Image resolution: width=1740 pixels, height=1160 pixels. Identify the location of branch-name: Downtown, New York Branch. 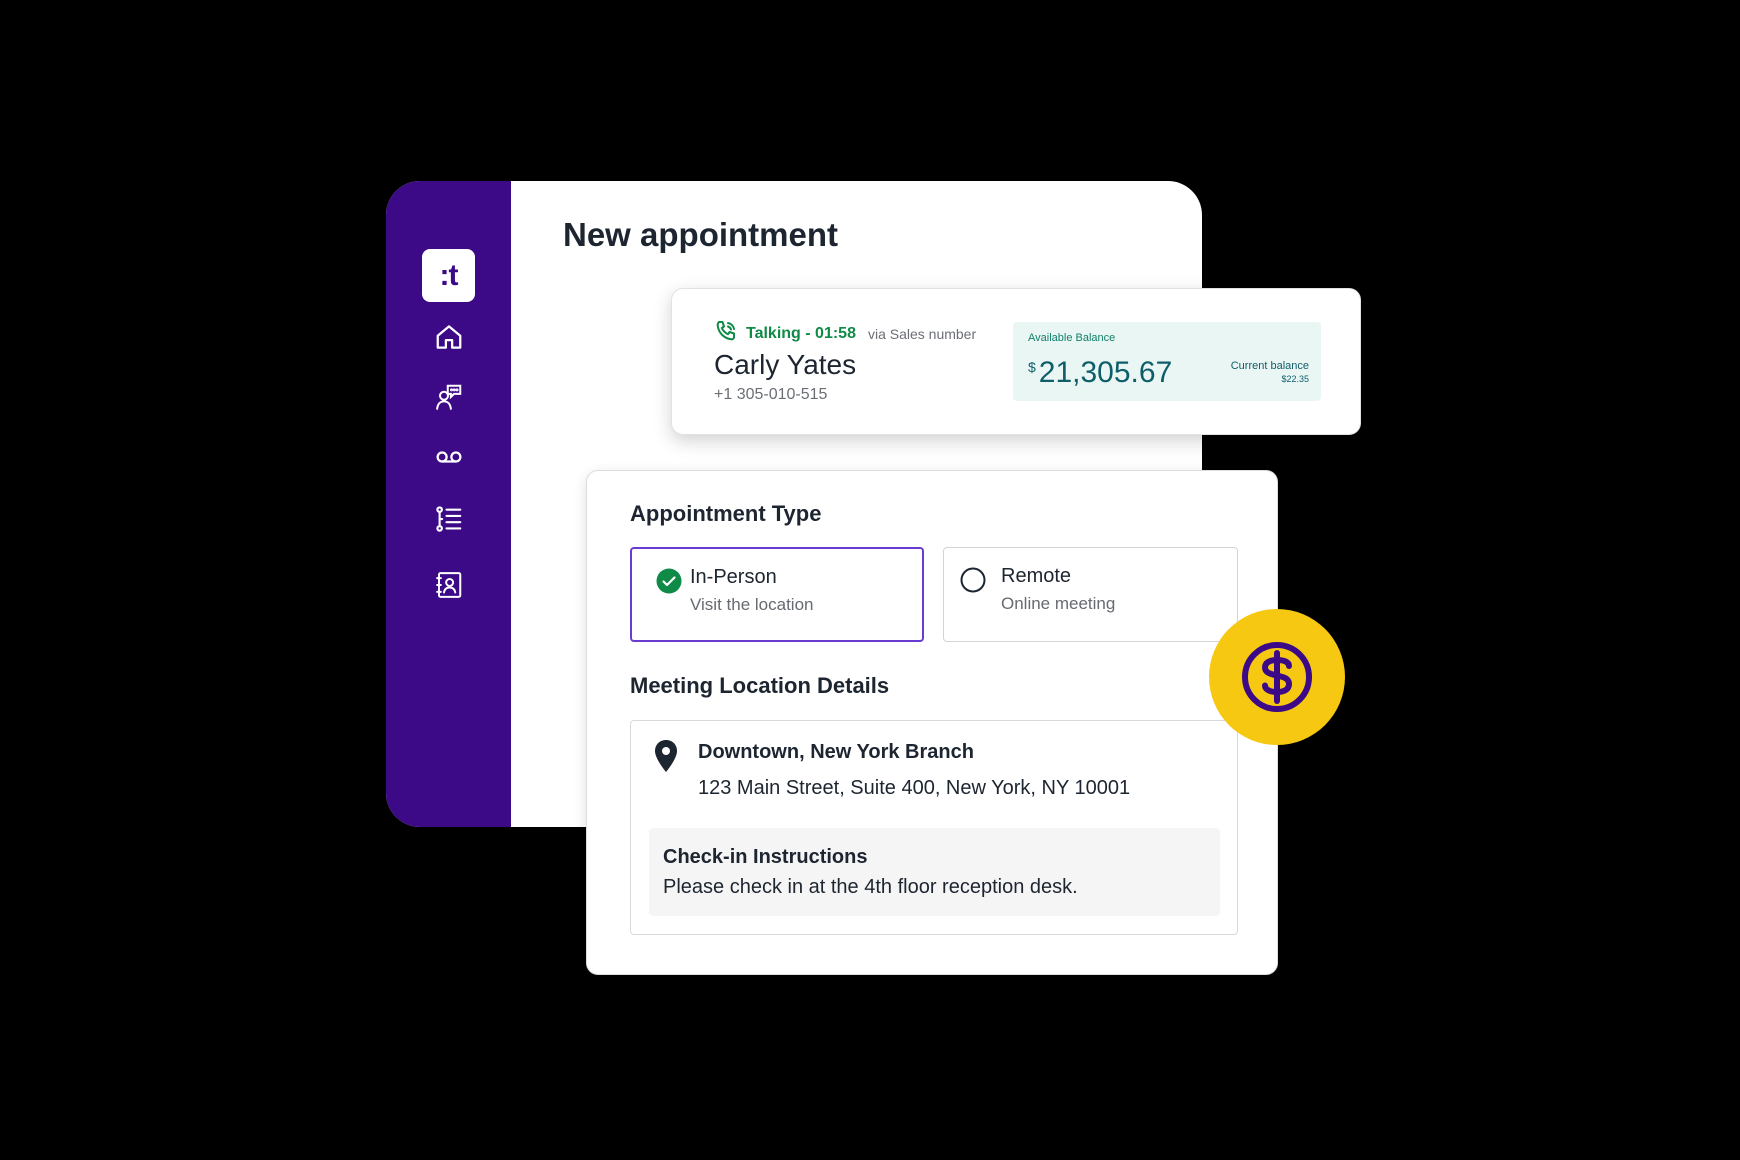
(836, 752).